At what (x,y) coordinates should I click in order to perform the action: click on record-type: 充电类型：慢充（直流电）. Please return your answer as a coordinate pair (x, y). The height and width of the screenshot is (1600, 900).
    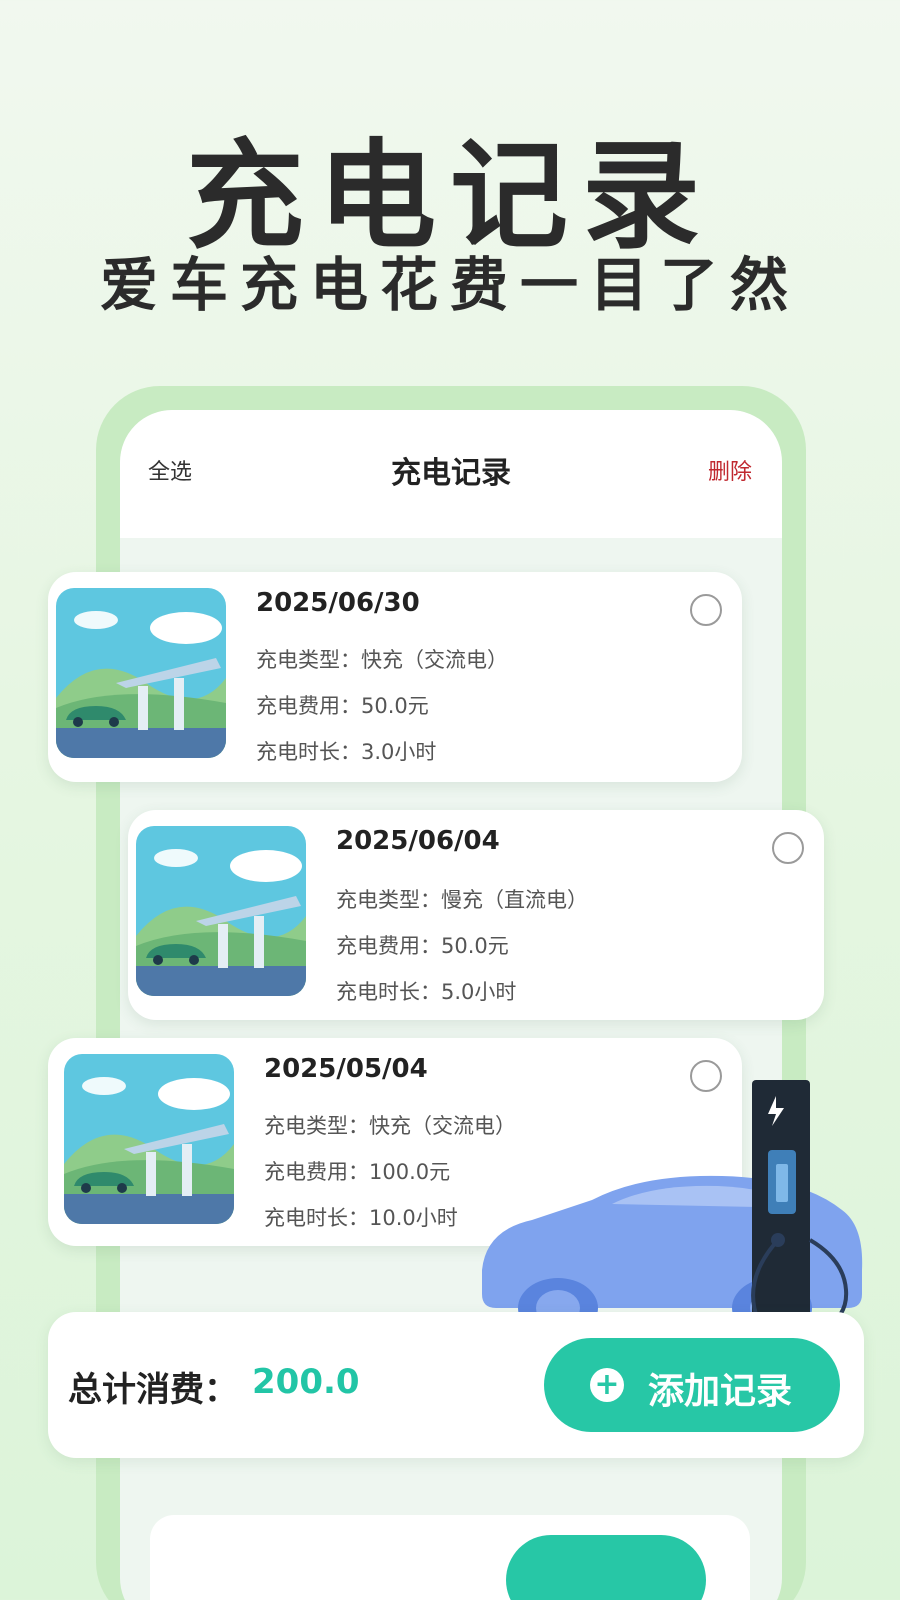
    Looking at the image, I should click on (462, 899).